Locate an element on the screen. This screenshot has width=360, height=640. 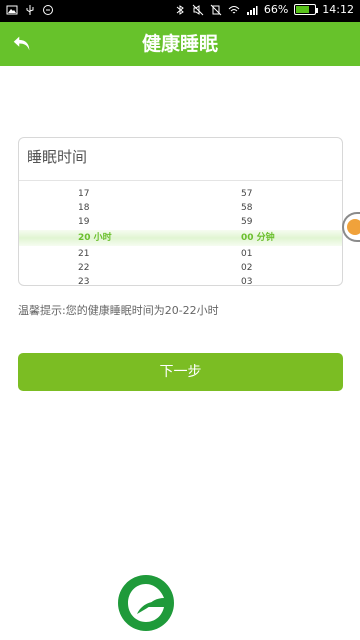
status-bar: 66% 14:12 is located at coordinates (180, 11).